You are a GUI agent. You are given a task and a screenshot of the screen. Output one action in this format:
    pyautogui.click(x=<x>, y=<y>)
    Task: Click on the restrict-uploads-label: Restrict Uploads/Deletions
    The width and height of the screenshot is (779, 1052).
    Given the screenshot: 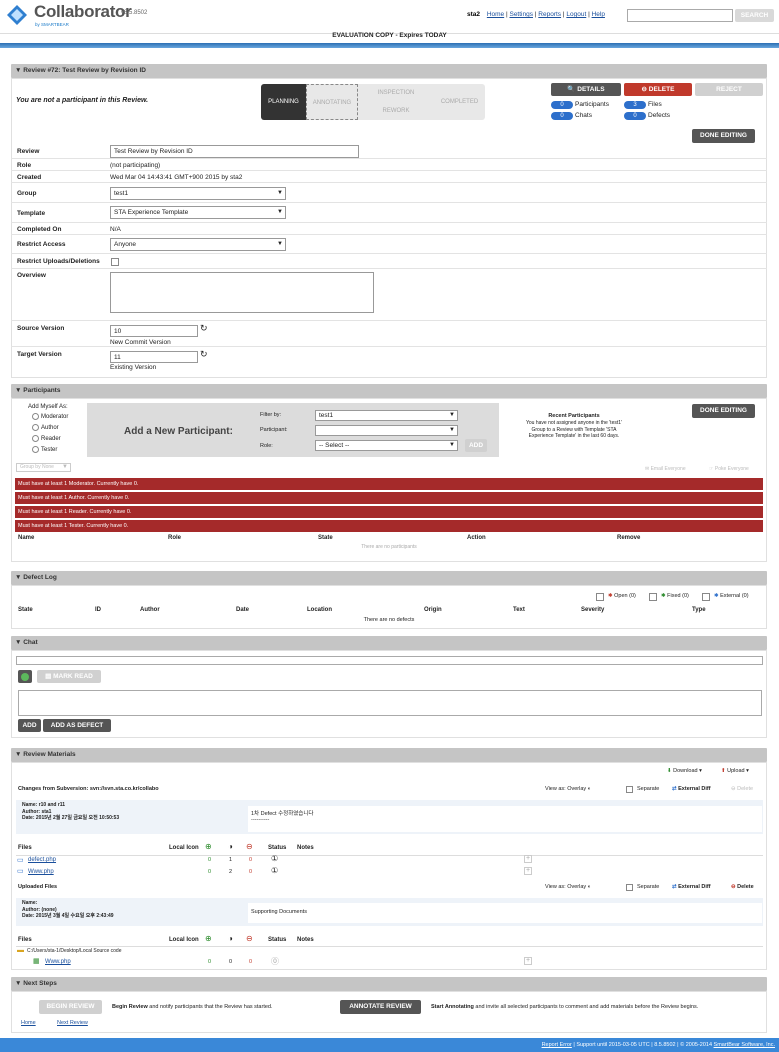 What is the action you would take?
    pyautogui.click(x=58, y=261)
    